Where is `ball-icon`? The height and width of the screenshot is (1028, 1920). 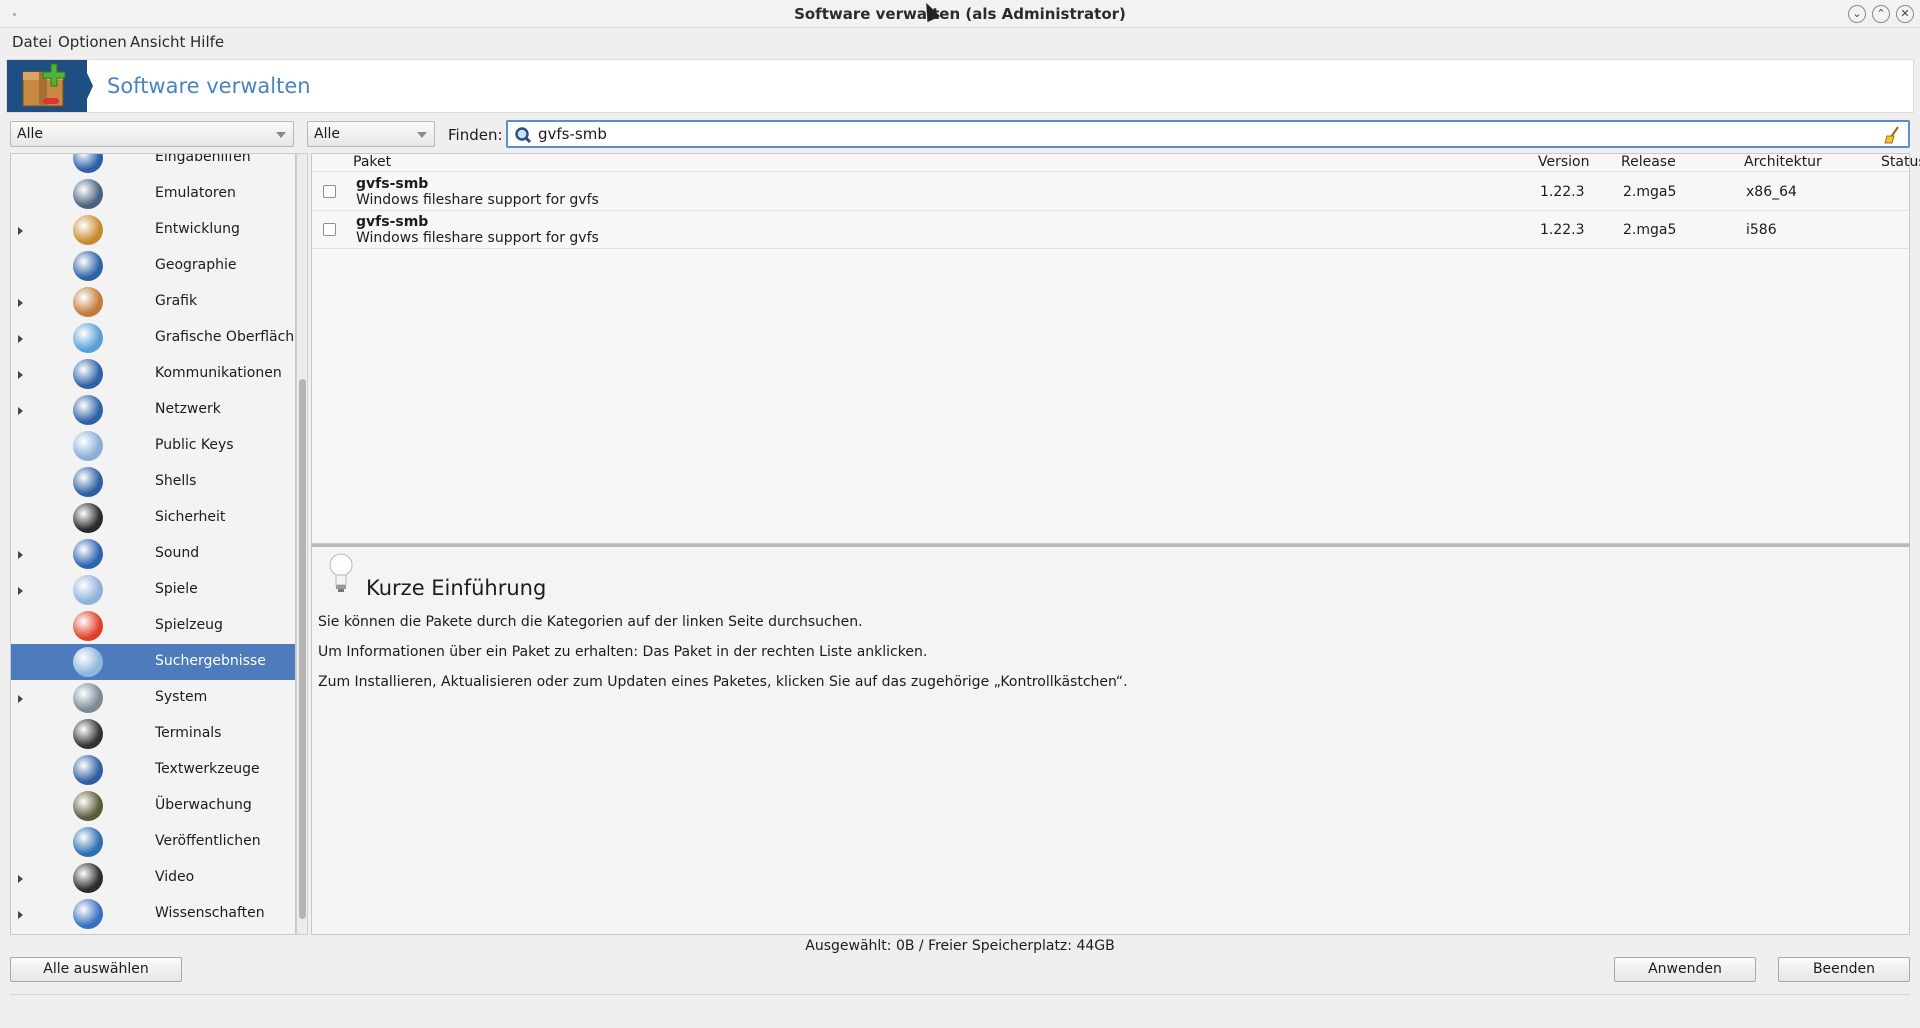 ball-icon is located at coordinates (88, 626).